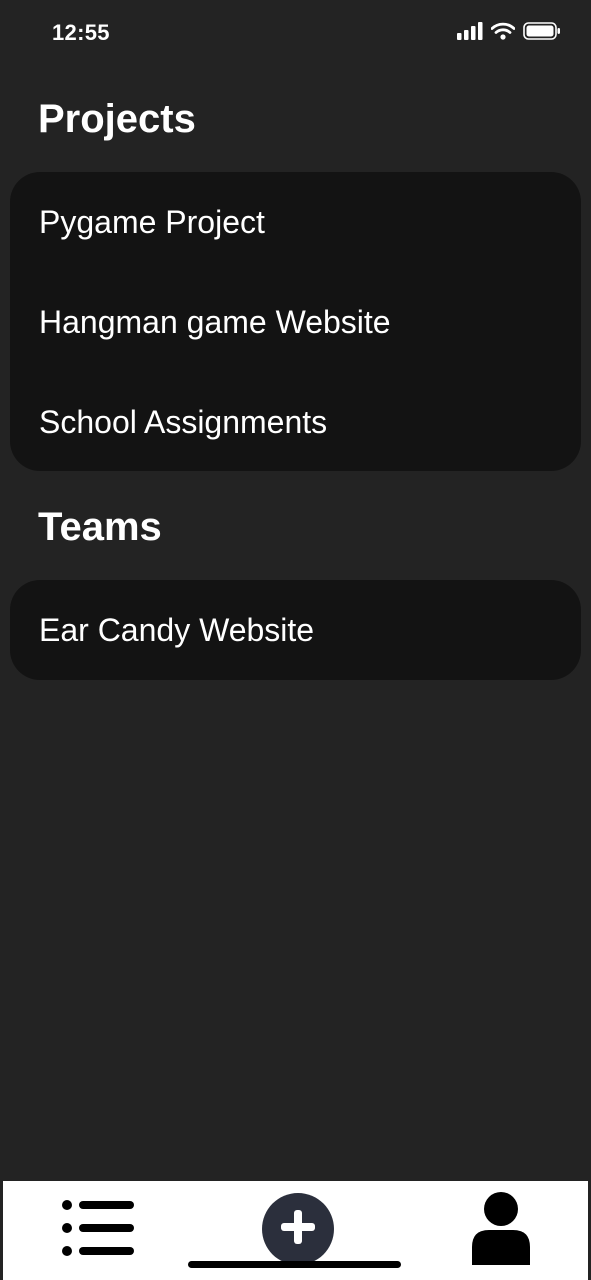 The image size is (591, 1280). I want to click on user-icon, so click(501, 1230).